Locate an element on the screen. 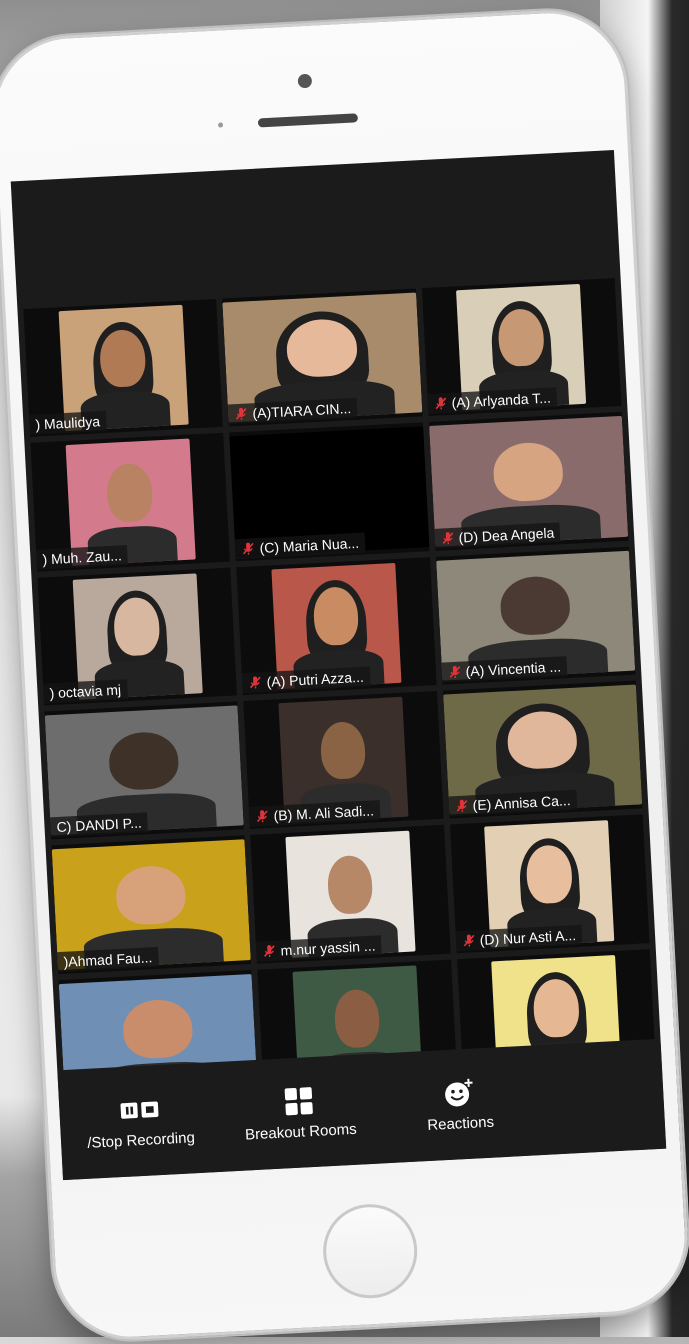 This screenshot has width=689, height=1344. stop-recording-label: /Stop Recording is located at coordinates (141, 1140).